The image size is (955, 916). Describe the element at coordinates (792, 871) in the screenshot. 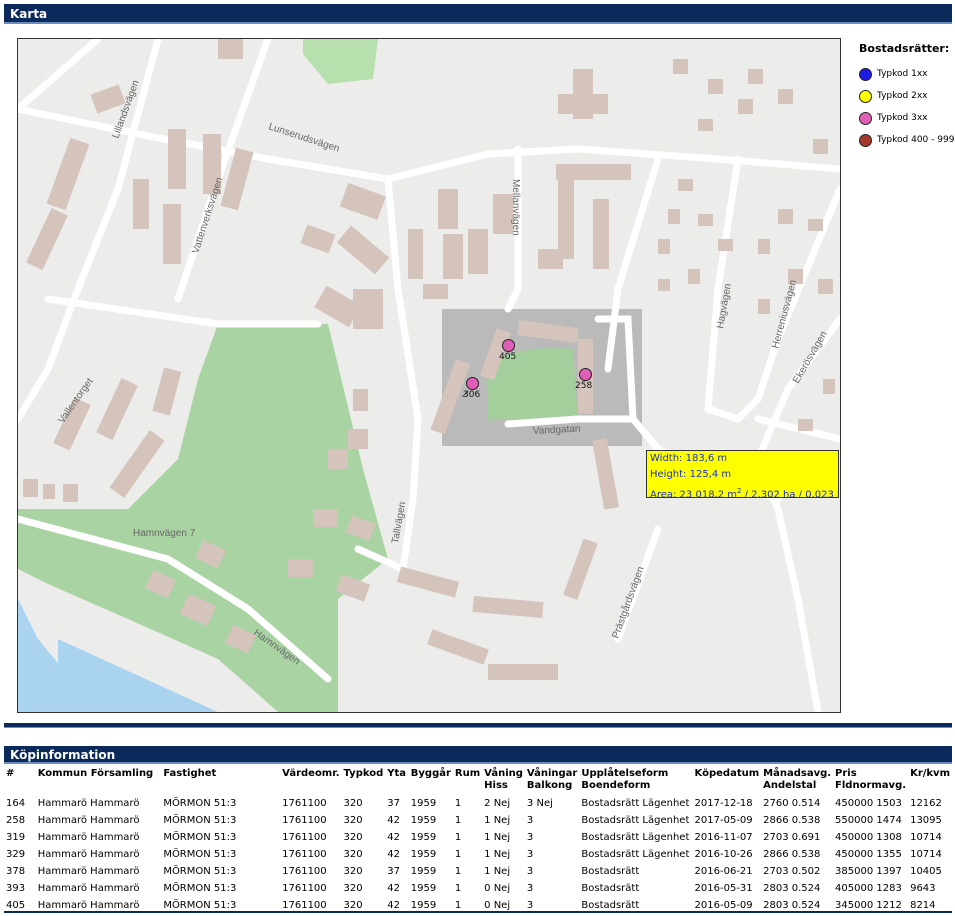

I see `table-cell: 2703 0.502` at that location.